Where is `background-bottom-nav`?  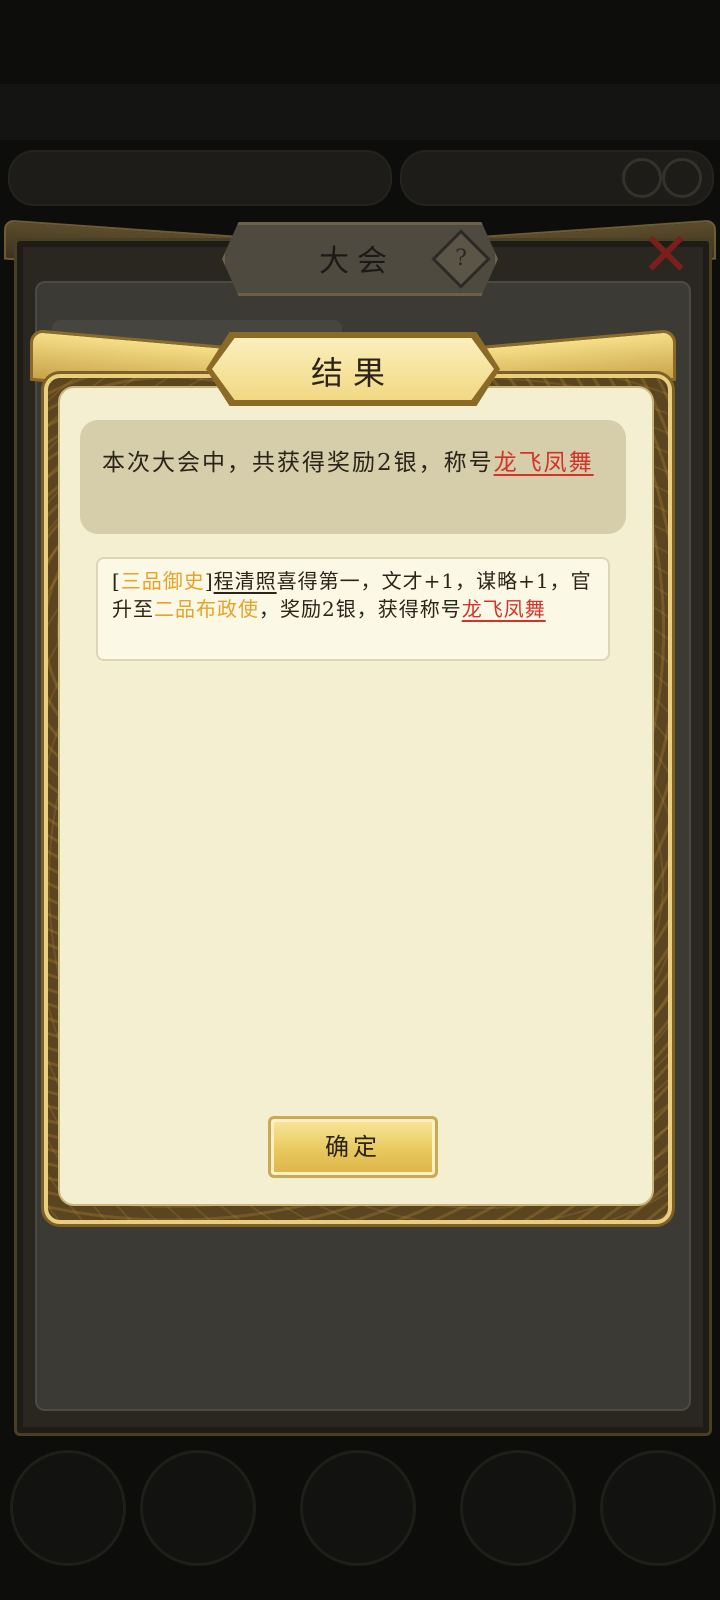
background-bottom-nav is located at coordinates (360, 1515).